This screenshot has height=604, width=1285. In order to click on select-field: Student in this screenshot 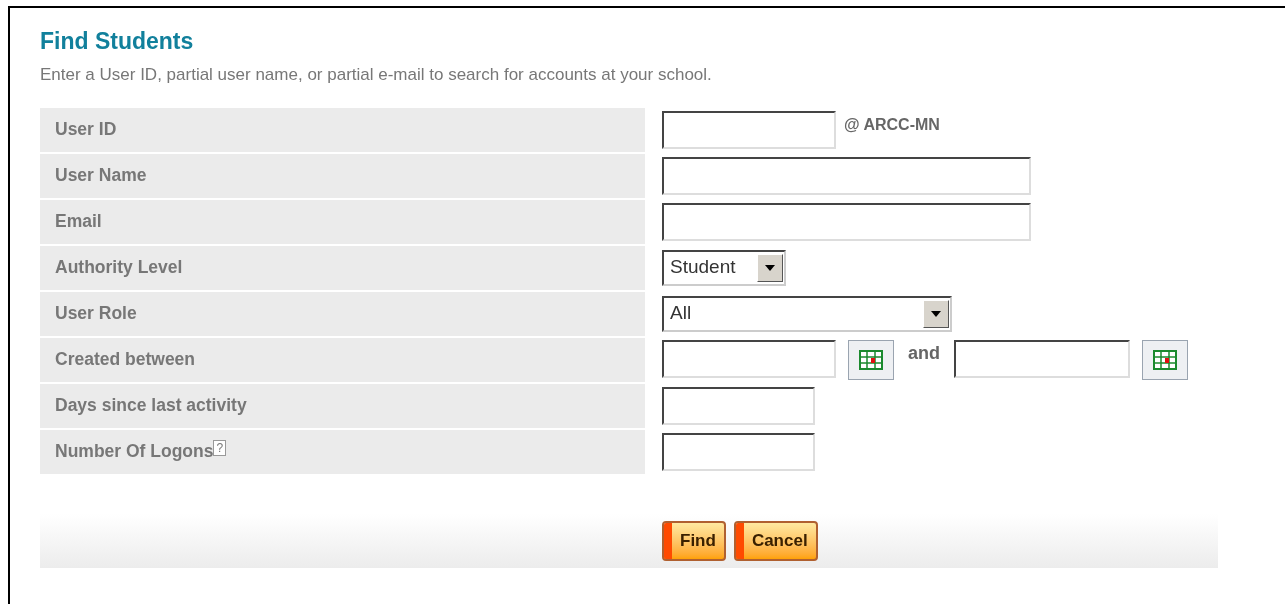, I will do `click(724, 267)`.